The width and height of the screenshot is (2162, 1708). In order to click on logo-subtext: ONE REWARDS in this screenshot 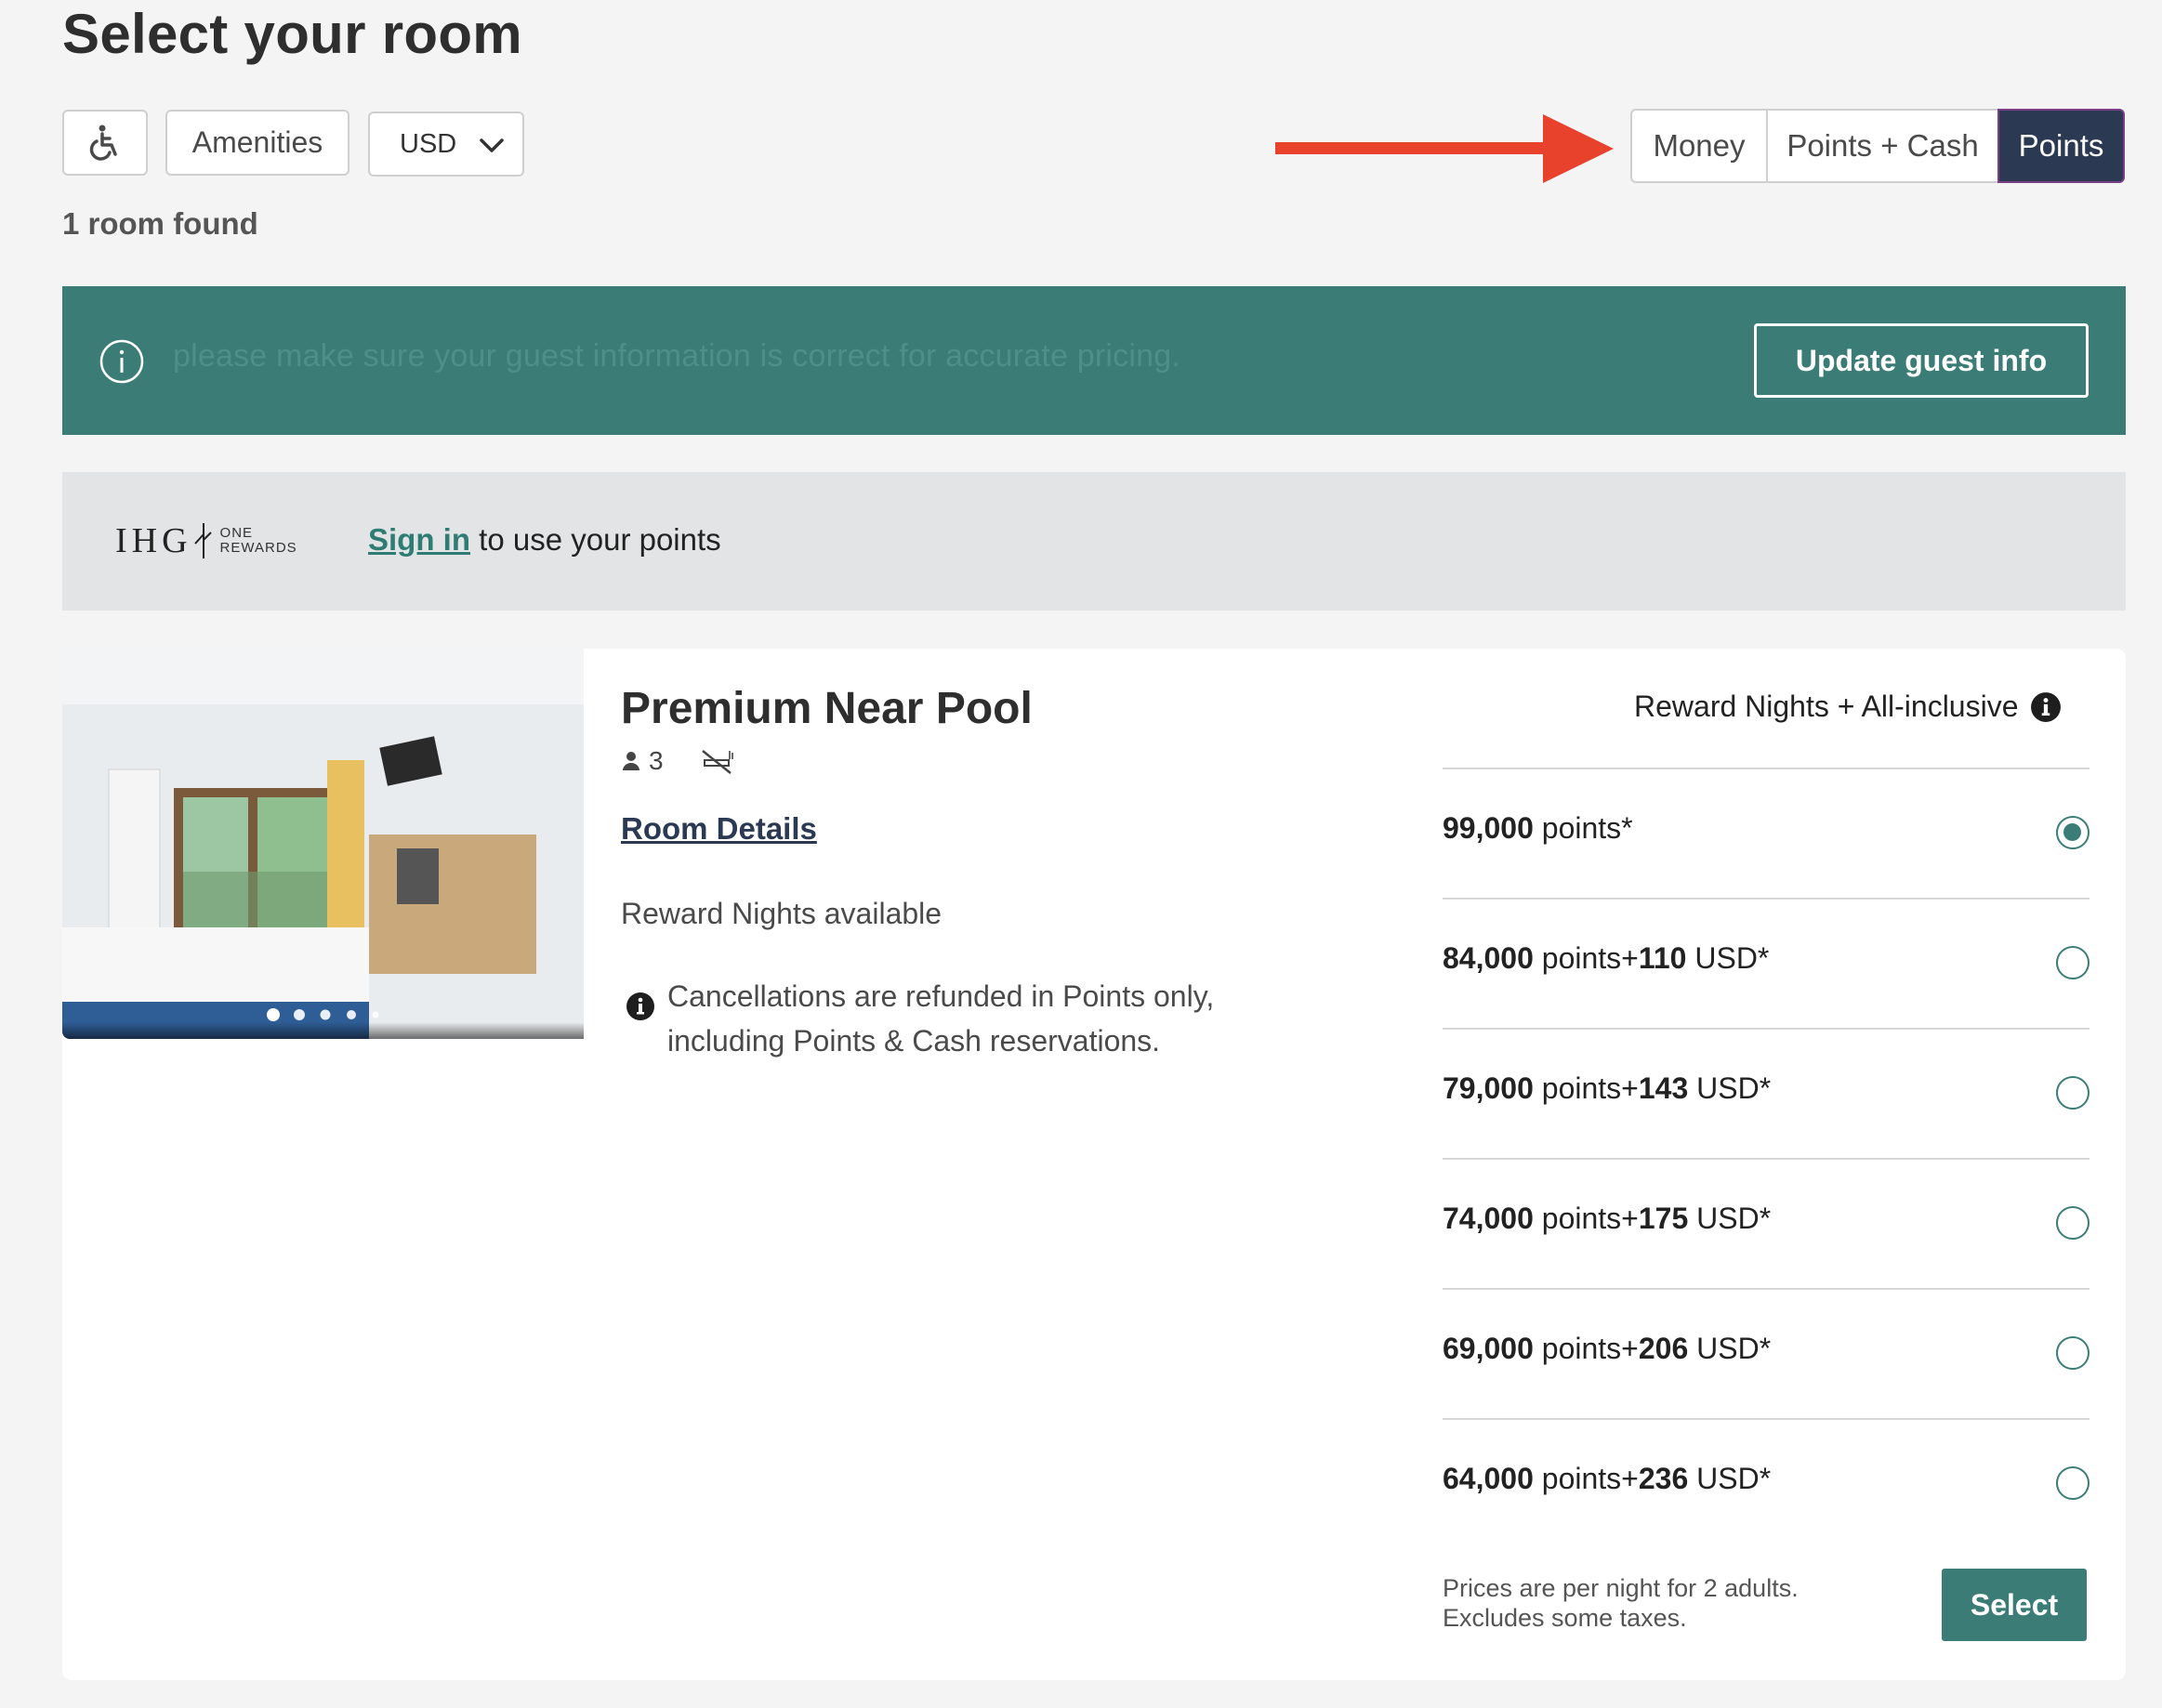, I will do `click(258, 541)`.